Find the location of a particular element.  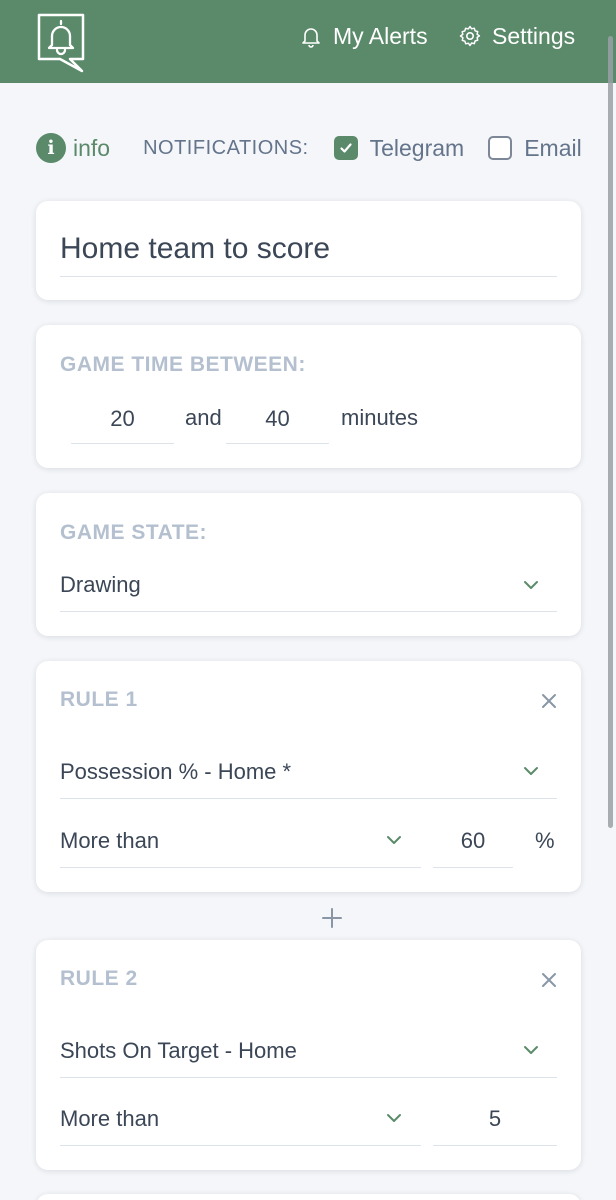

game-time-to-value: 40 is located at coordinates (277, 418).